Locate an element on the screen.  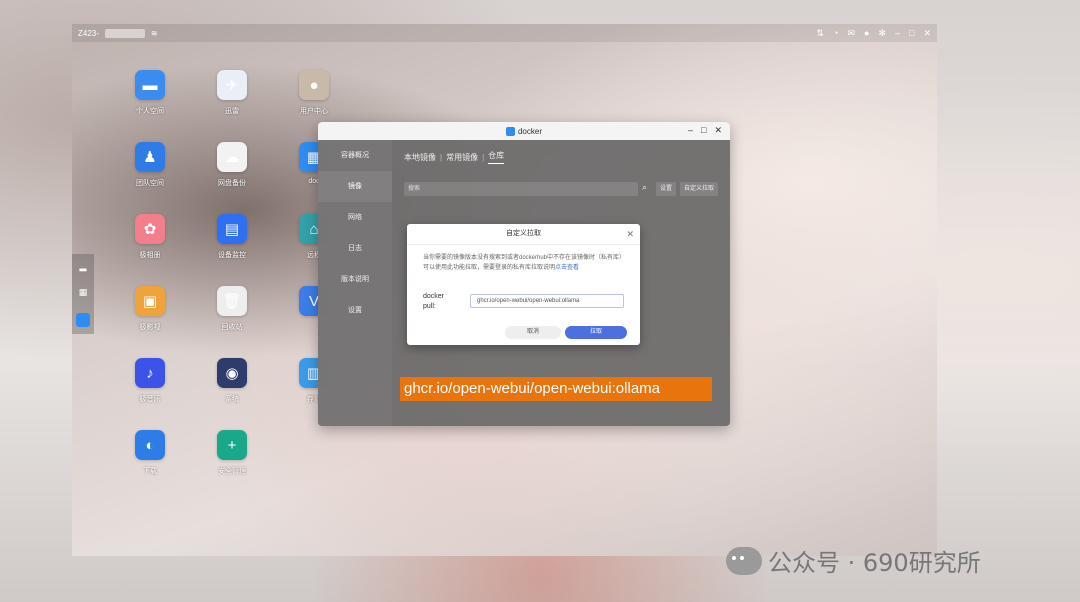
desktop-app: + 安全管理 is located at coordinates (232, 453).